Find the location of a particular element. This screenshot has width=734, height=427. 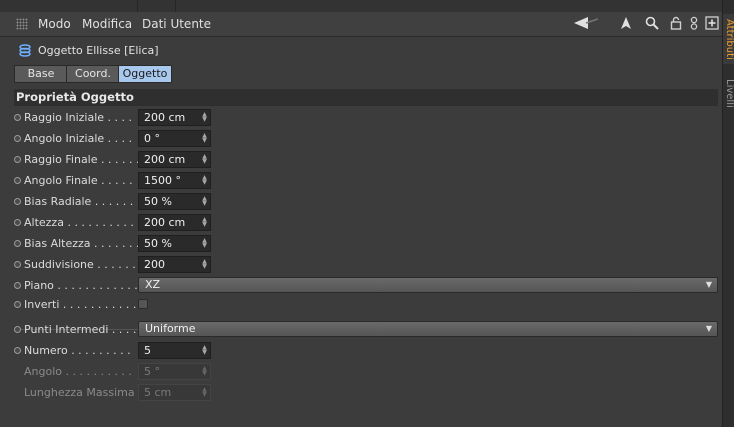

grip-handle-icon is located at coordinates (22, 24).